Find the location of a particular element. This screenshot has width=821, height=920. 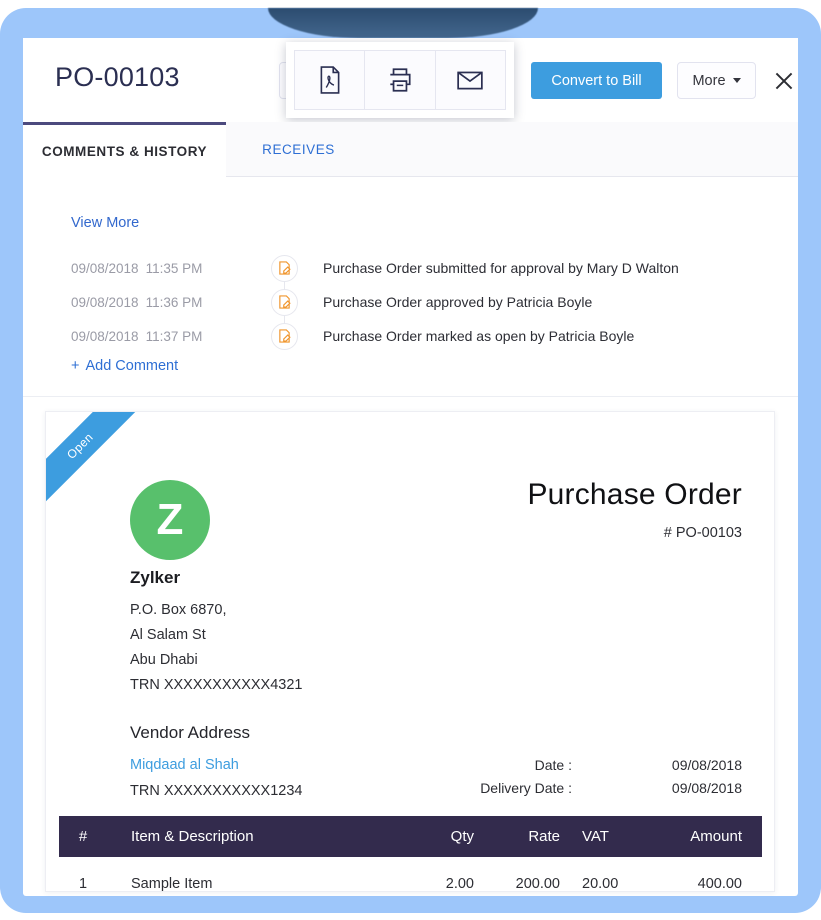

envelope-icon is located at coordinates (470, 80).